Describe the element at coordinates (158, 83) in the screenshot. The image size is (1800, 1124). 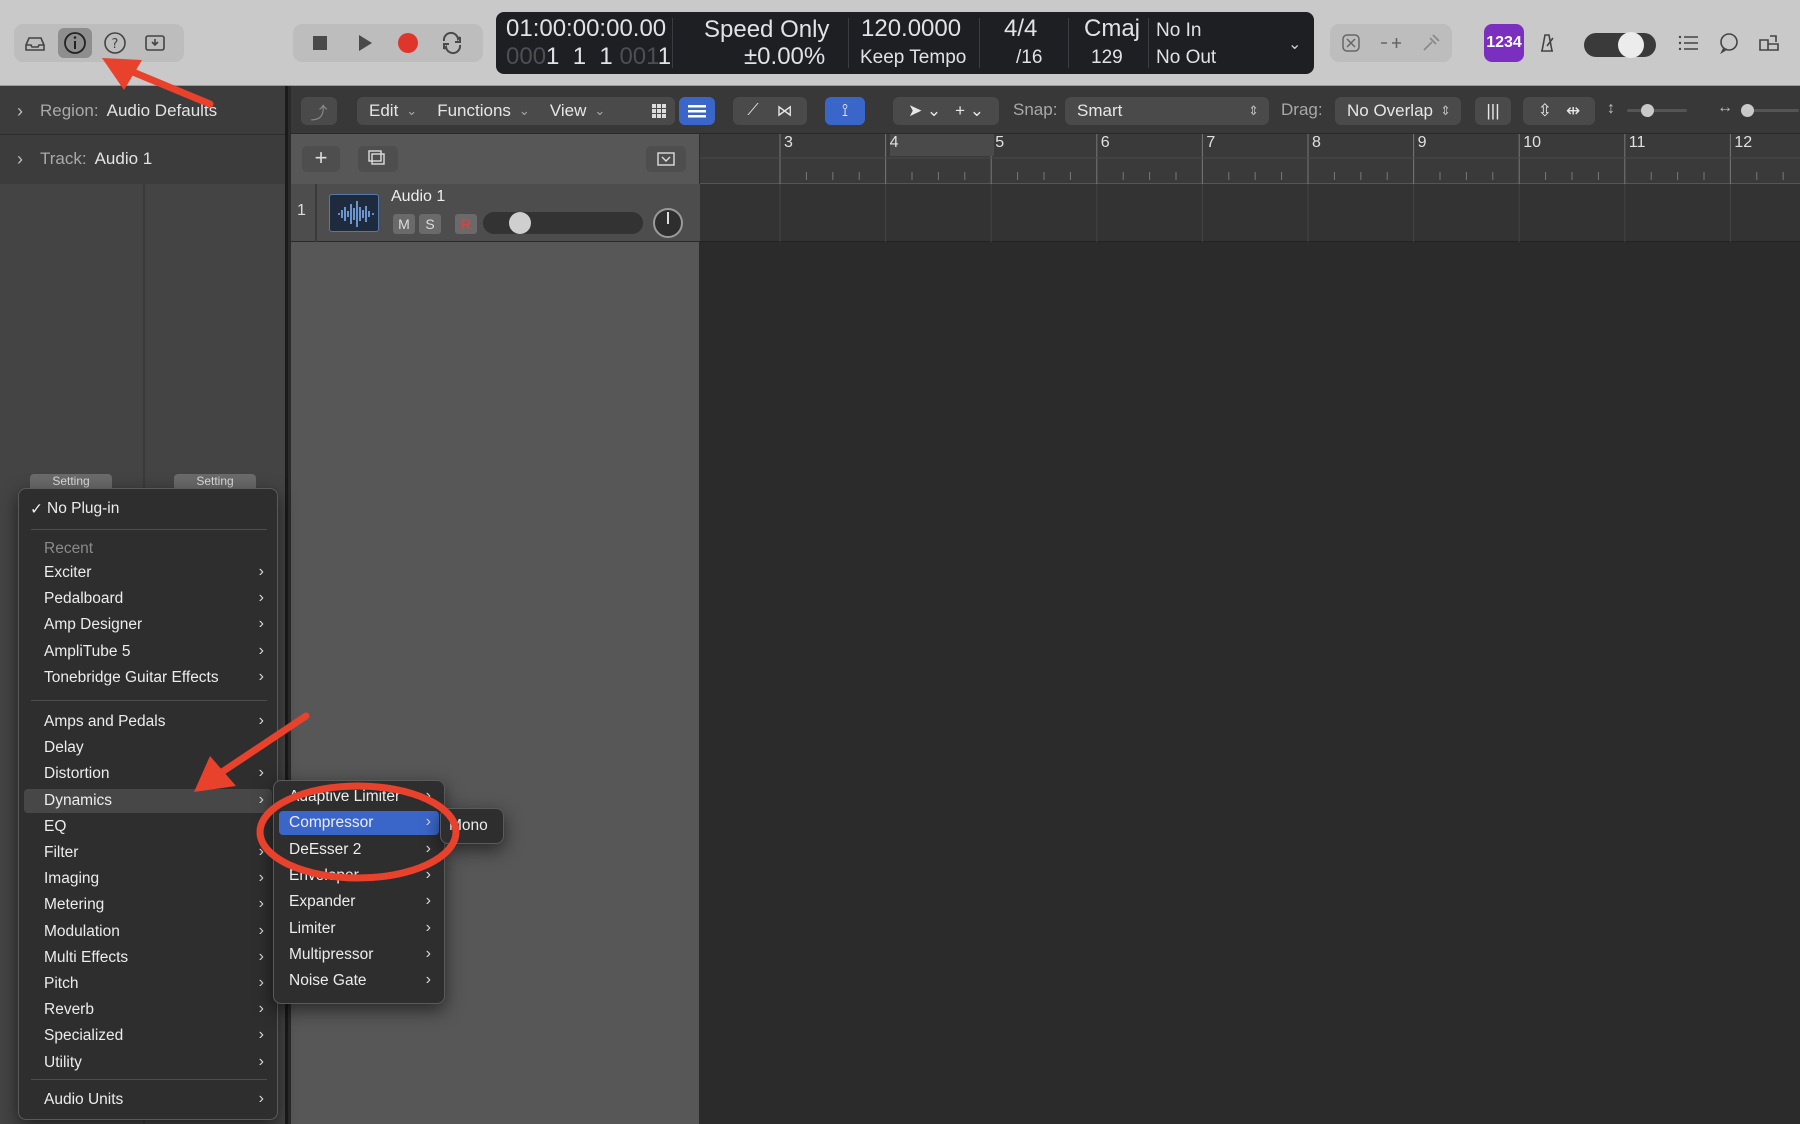
I see `annotation-arrow-inspector` at that location.